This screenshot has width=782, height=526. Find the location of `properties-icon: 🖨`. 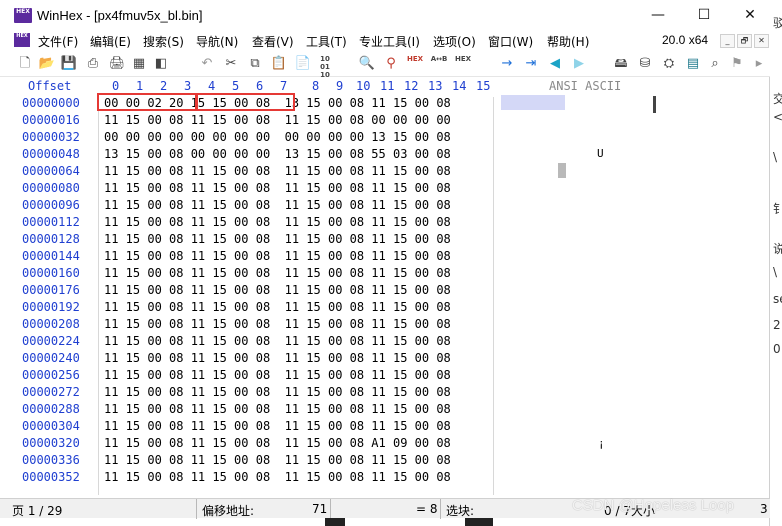

properties-icon: 🖨 is located at coordinates (117, 64).